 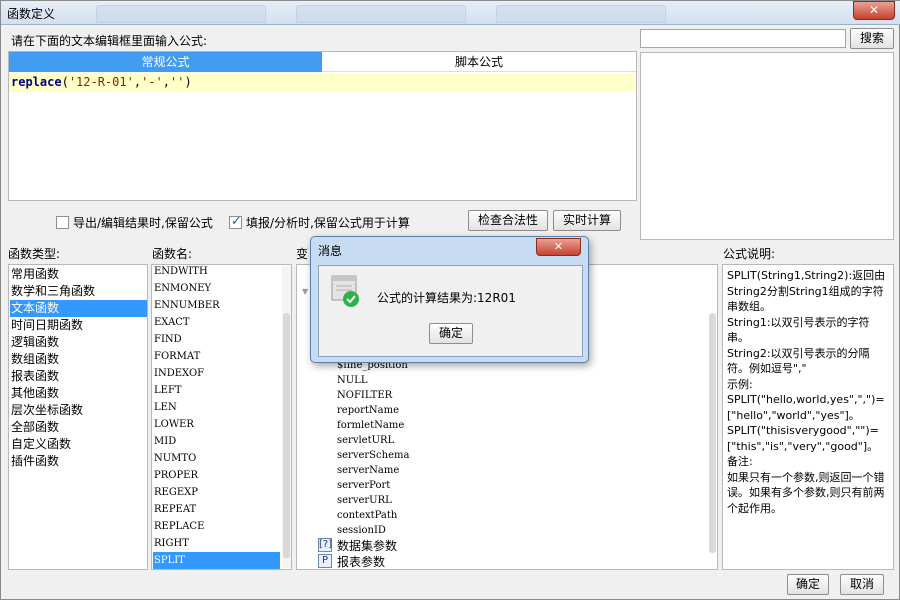 I want to click on message-dialog-title: 消息, so click(x=330, y=251).